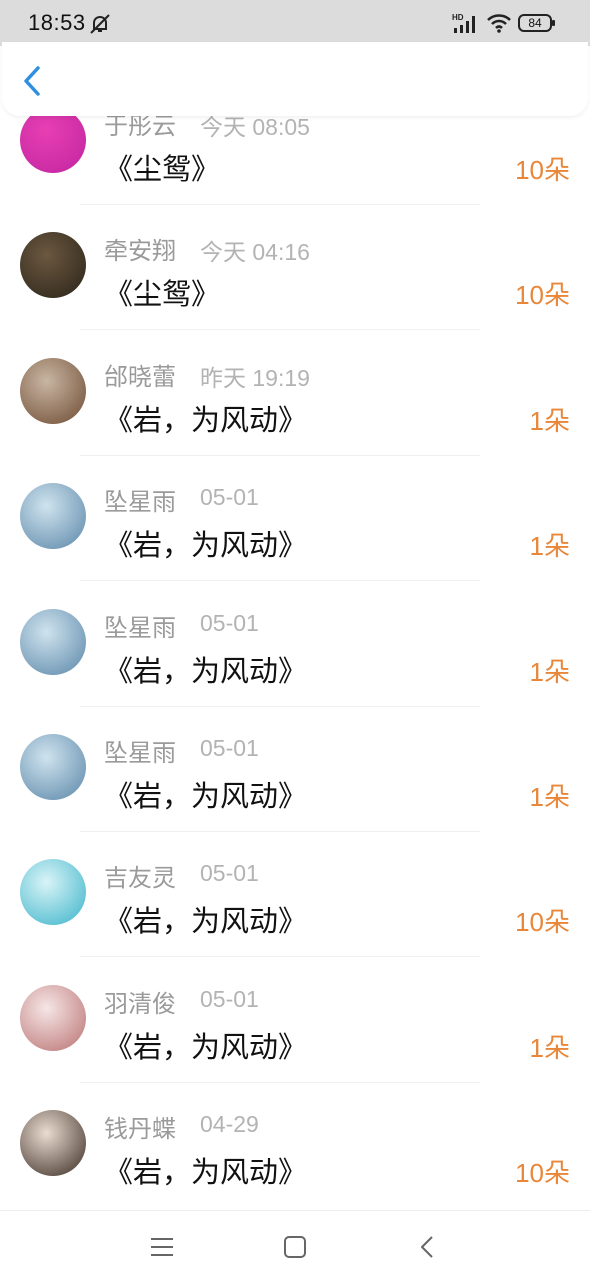 The height and width of the screenshot is (1281, 590). What do you see at coordinates (255, 377) in the screenshot?
I see `timestamp: 昨天 19:19` at bounding box center [255, 377].